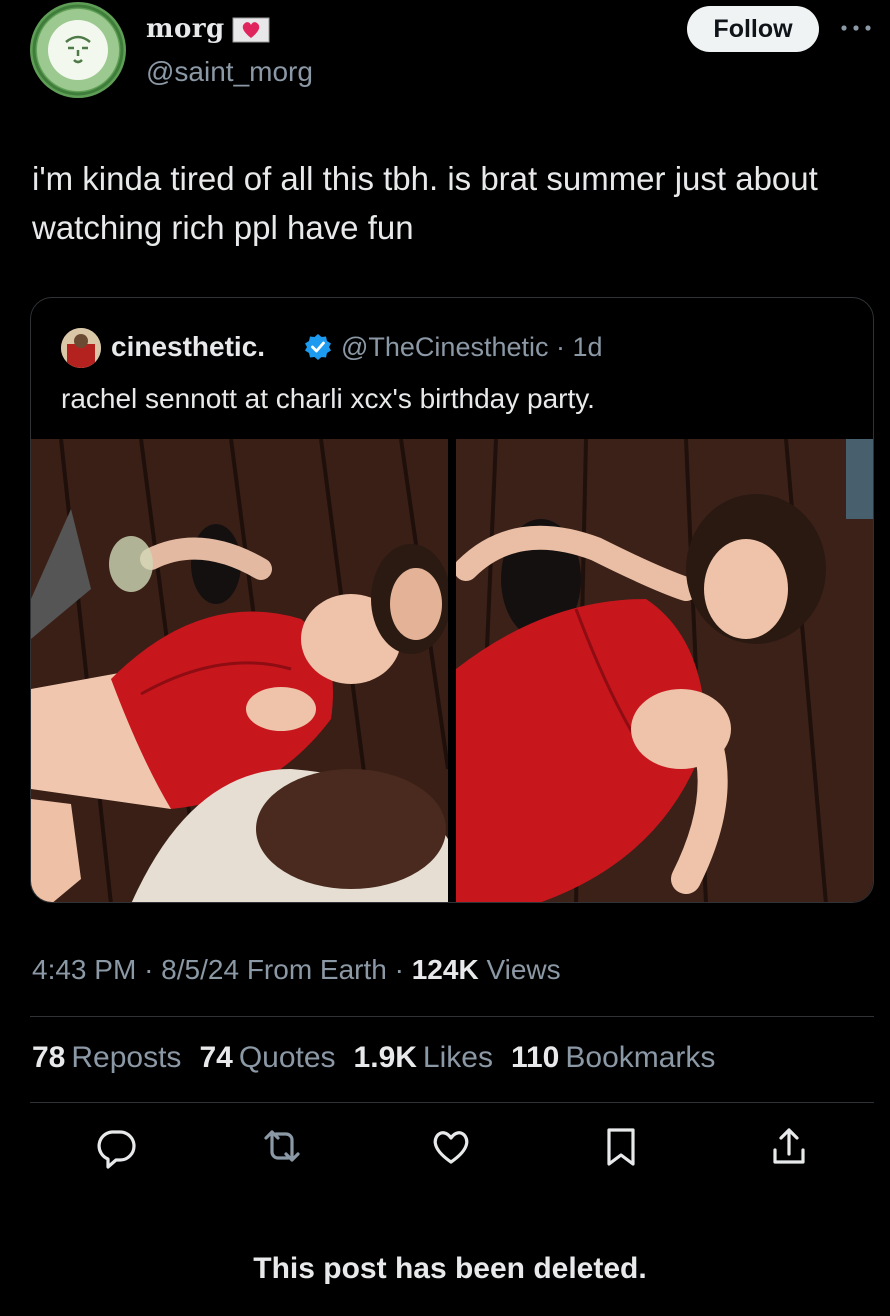  I want to click on share-button, so click(789, 1146).